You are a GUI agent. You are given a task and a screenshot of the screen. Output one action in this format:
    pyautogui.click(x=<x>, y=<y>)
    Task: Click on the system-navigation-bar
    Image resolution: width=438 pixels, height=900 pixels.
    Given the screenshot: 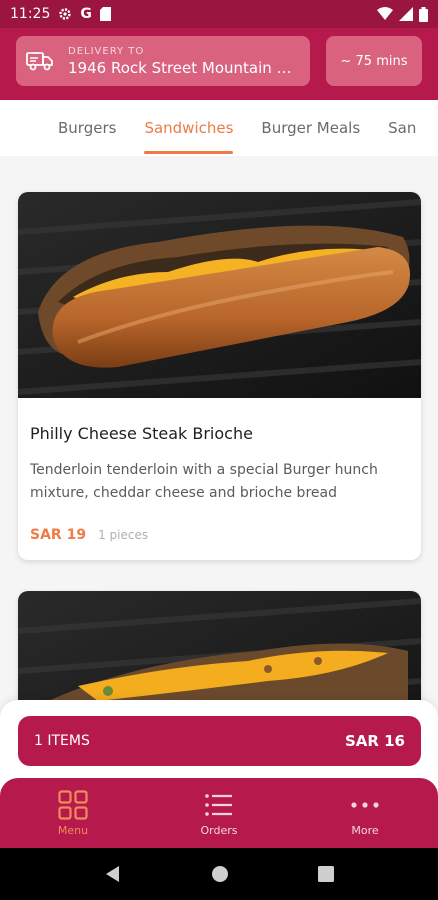 What is the action you would take?
    pyautogui.click(x=219, y=874)
    